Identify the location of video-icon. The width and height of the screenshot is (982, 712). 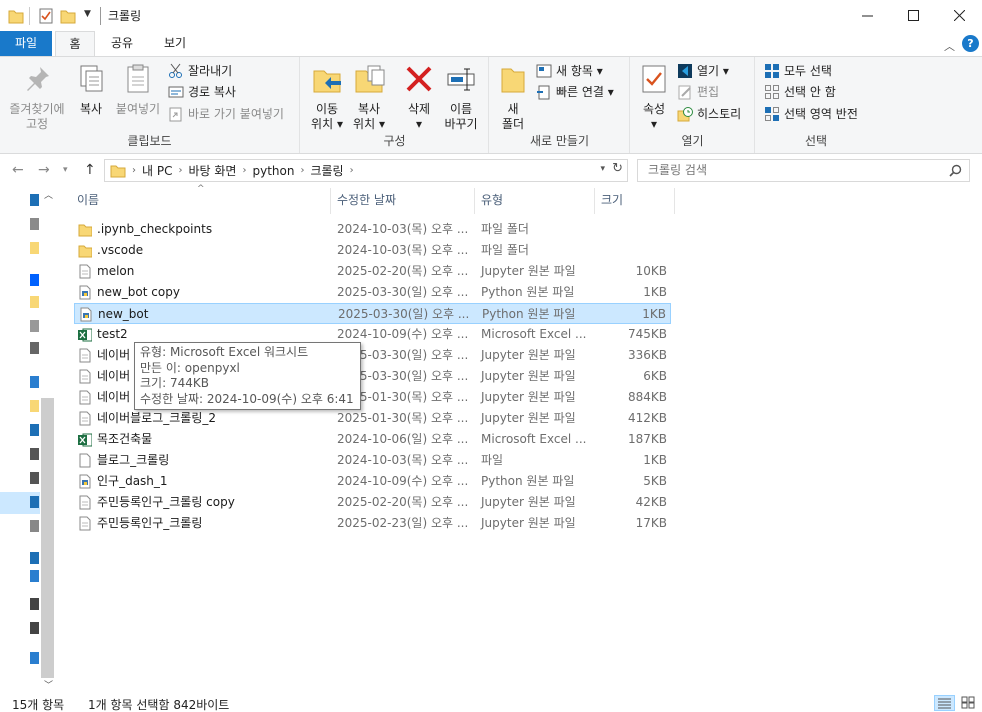
(34, 558).